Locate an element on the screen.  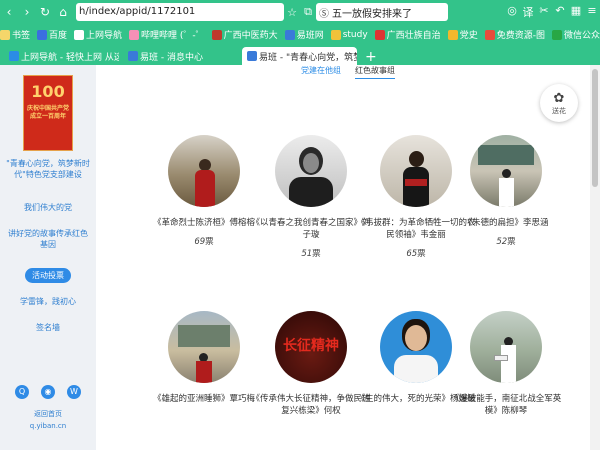
flower-label: 送花 is located at coordinates (559, 111).